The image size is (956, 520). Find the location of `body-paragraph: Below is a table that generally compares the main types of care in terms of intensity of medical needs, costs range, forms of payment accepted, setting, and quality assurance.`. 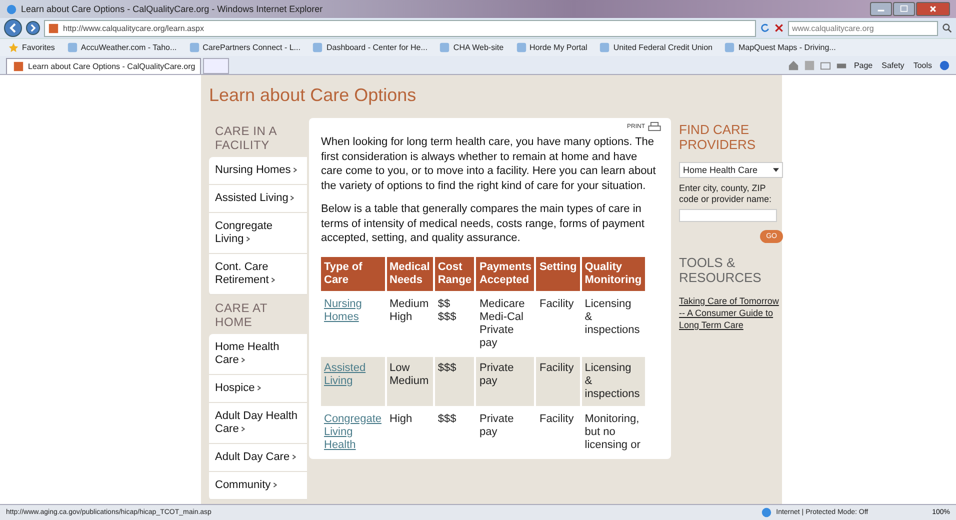

body-paragraph: Below is a table that generally compares the main types of care in terms of intensity of medical needs, costs range, forms of payment accepted, setting, and quality assurance. is located at coordinates (483, 224).